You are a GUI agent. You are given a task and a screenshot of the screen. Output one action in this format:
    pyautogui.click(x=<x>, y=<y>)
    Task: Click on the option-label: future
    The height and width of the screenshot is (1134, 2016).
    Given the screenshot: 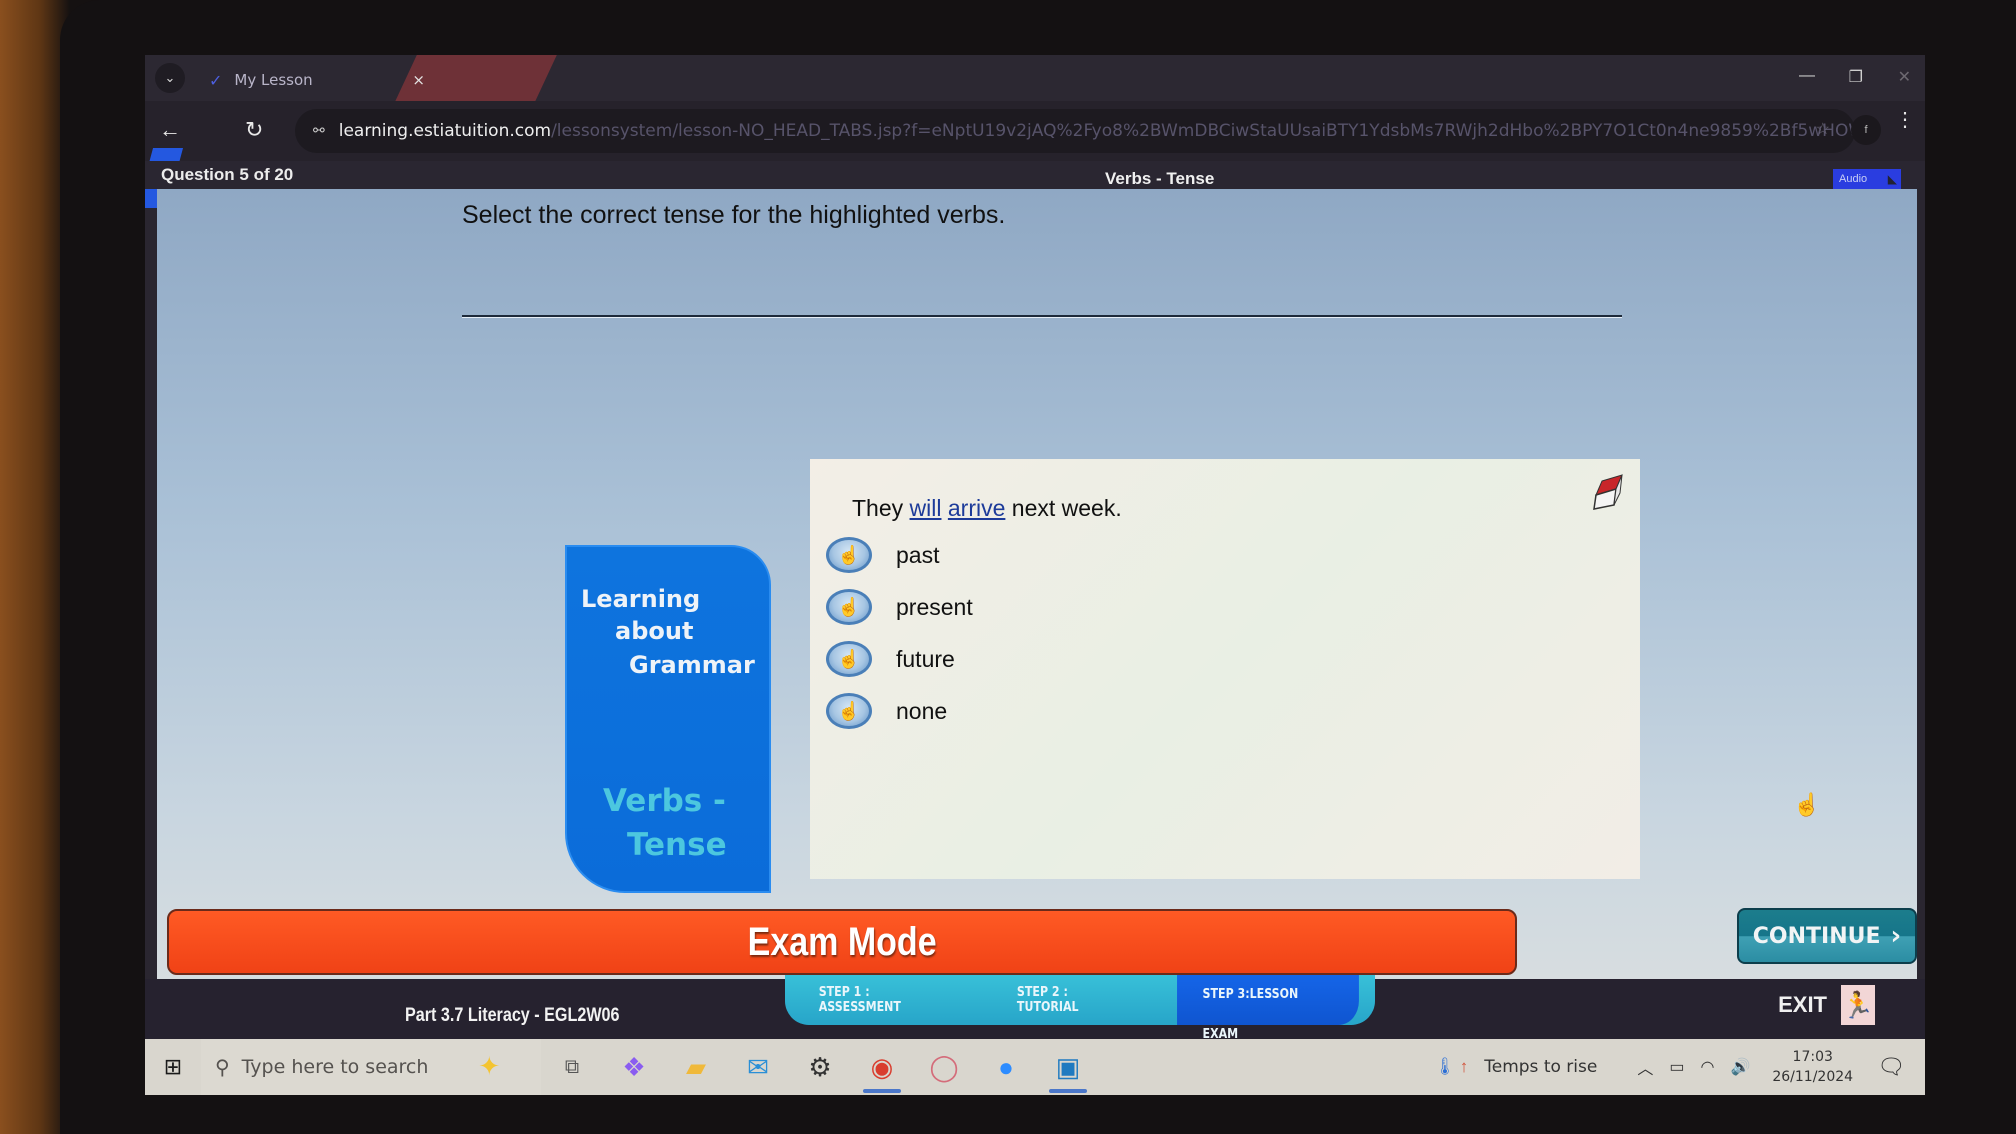 What is the action you would take?
    pyautogui.click(x=925, y=658)
    